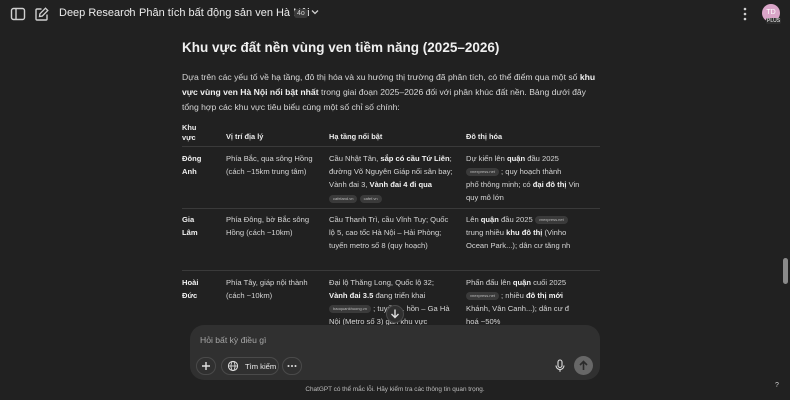  Describe the element at coordinates (190, 226) in the screenshot. I see `table-row-name: Gia Lâm` at that location.